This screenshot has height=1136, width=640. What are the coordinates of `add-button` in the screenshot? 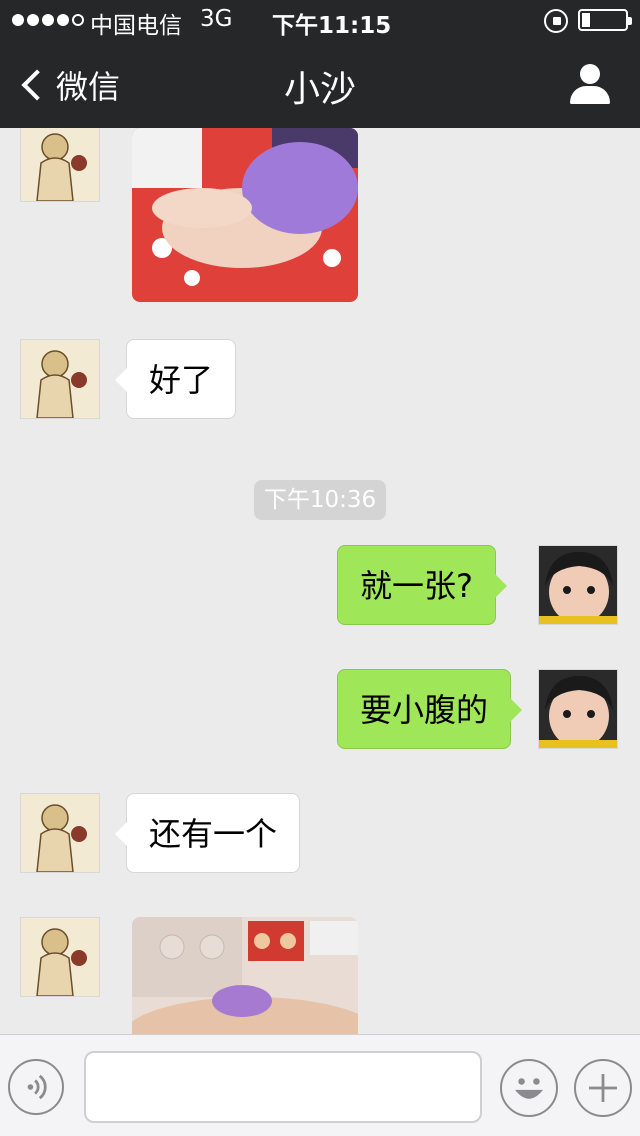 It's located at (603, 1088).